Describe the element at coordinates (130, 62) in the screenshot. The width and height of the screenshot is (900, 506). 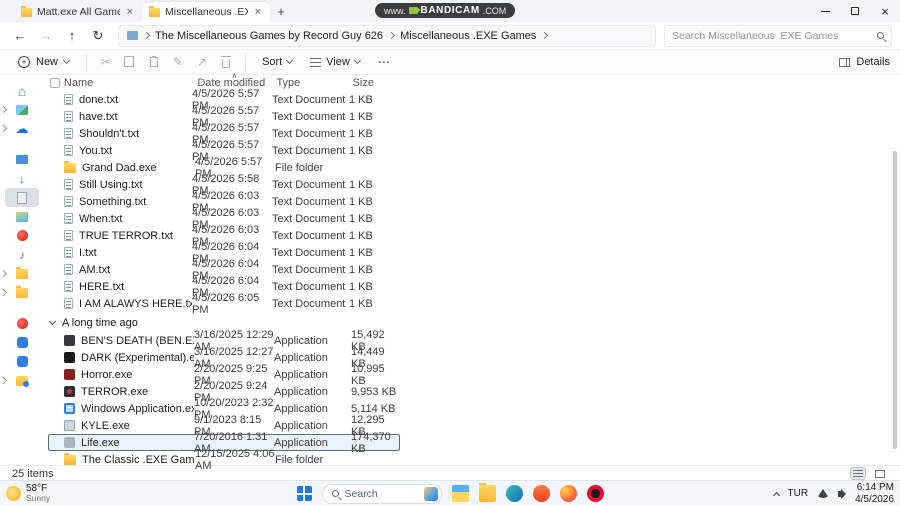
I see `copy-button` at that location.